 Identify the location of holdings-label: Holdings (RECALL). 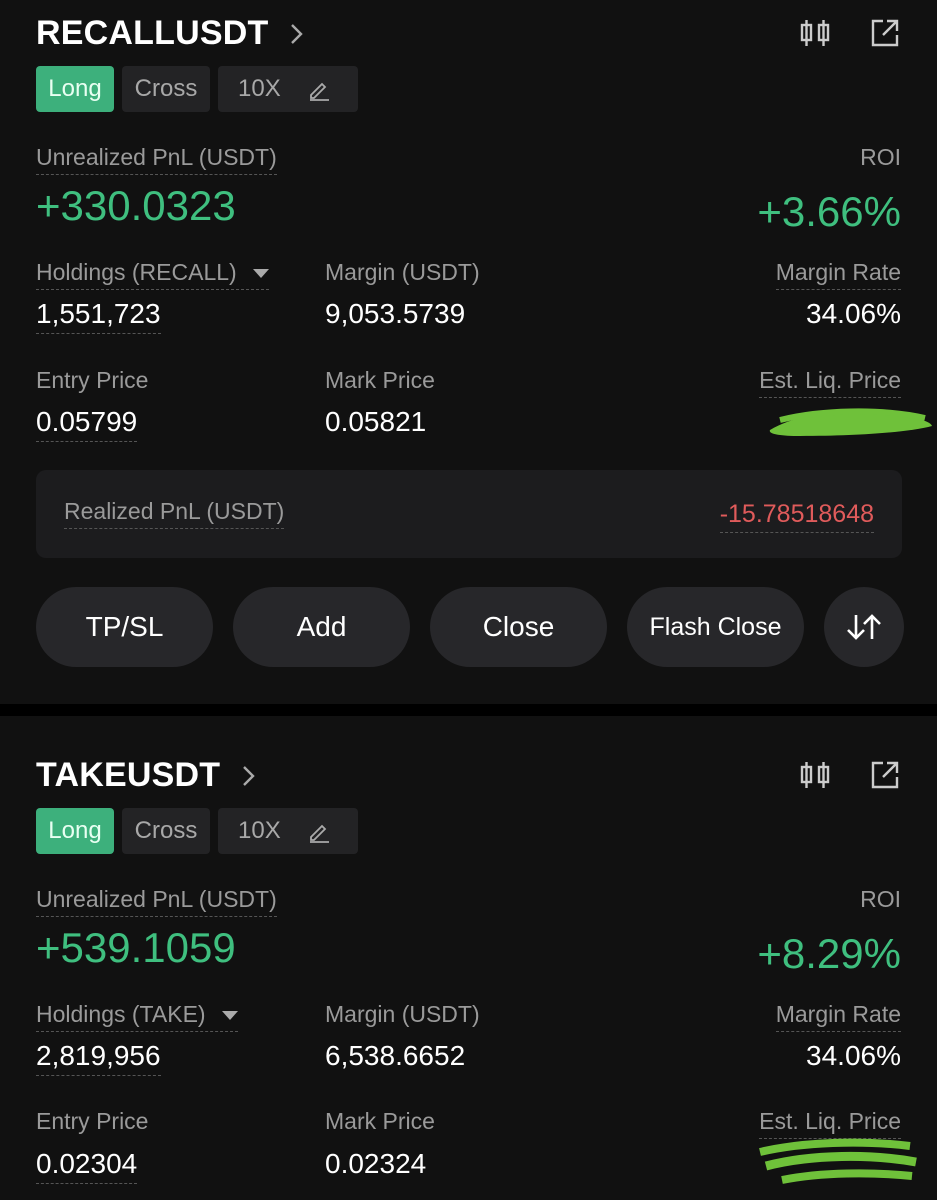
(152, 274).